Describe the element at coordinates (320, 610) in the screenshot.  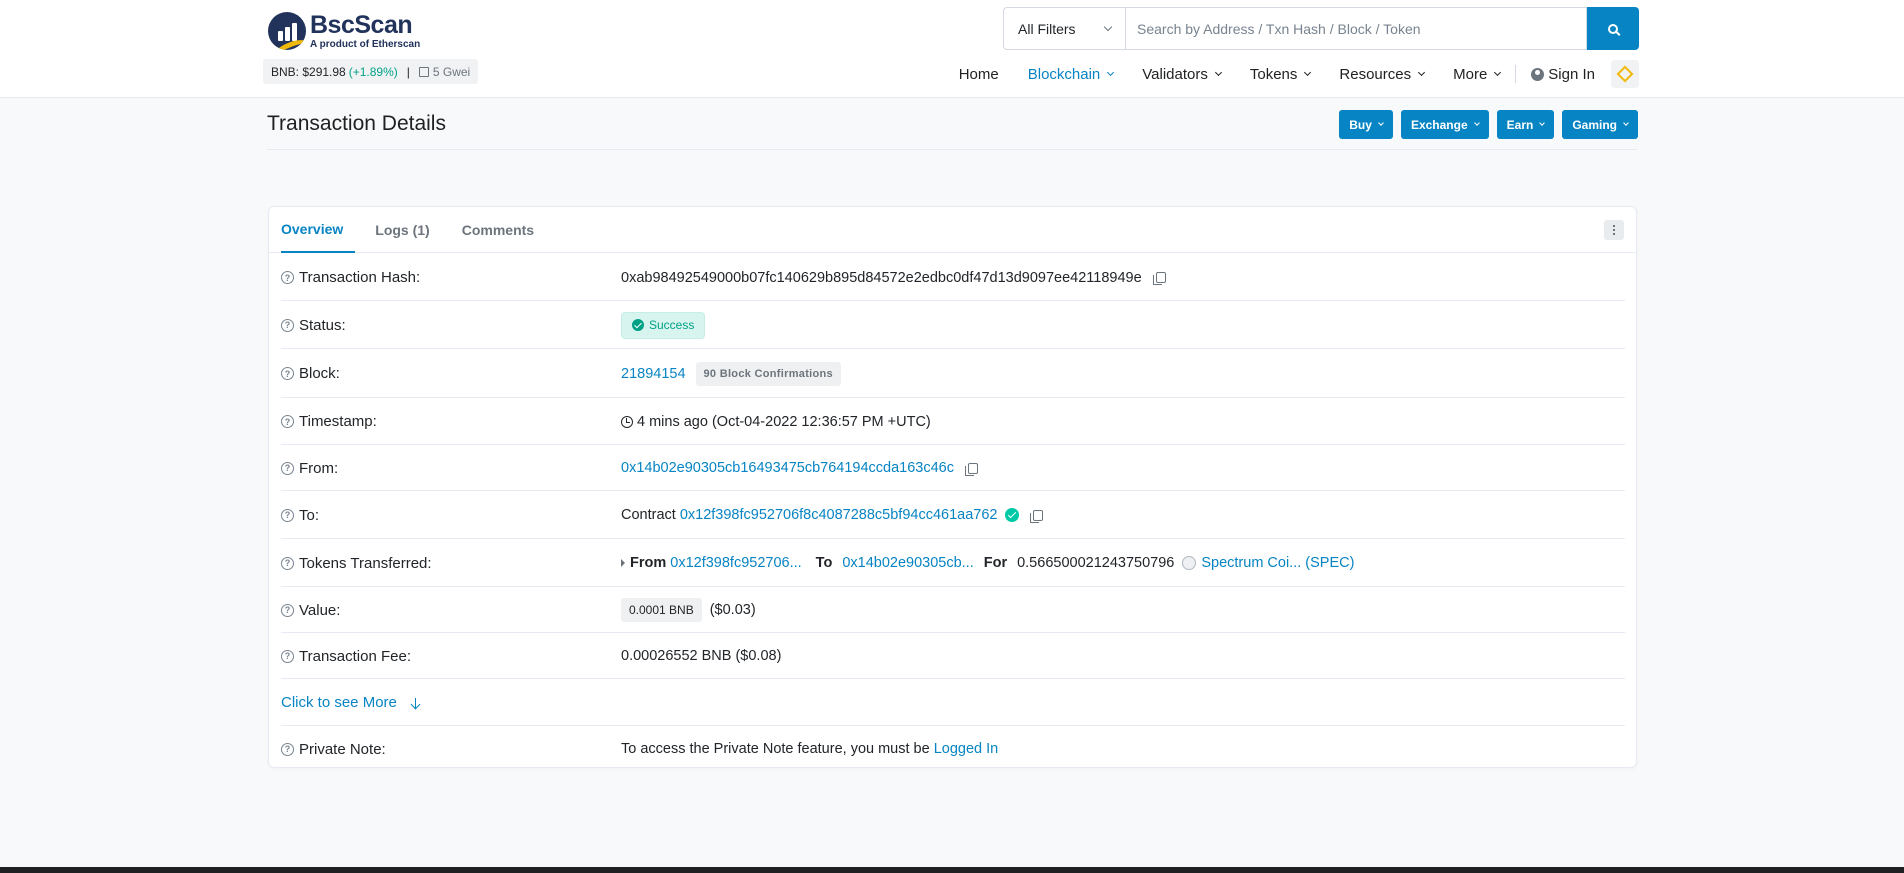
I see `label-value: Value:` at that location.